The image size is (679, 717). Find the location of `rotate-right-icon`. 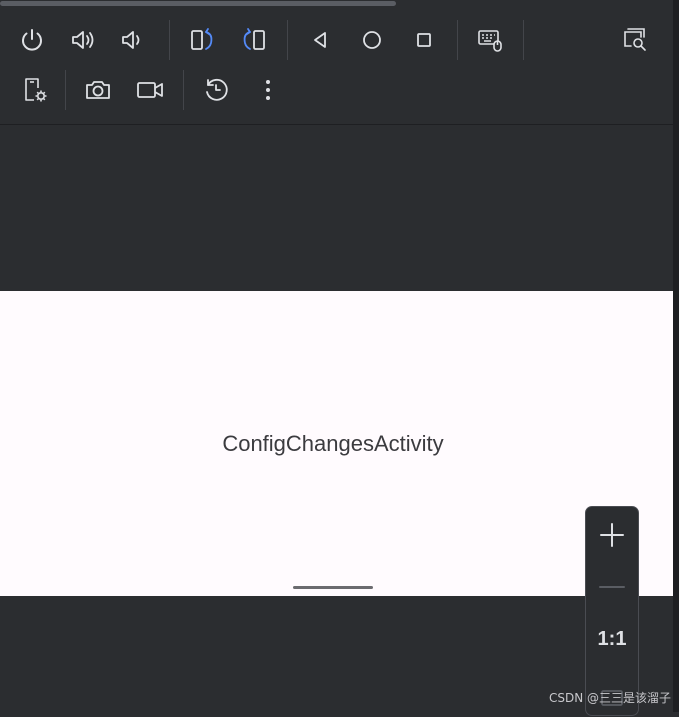

rotate-right-icon is located at coordinates (254, 39).